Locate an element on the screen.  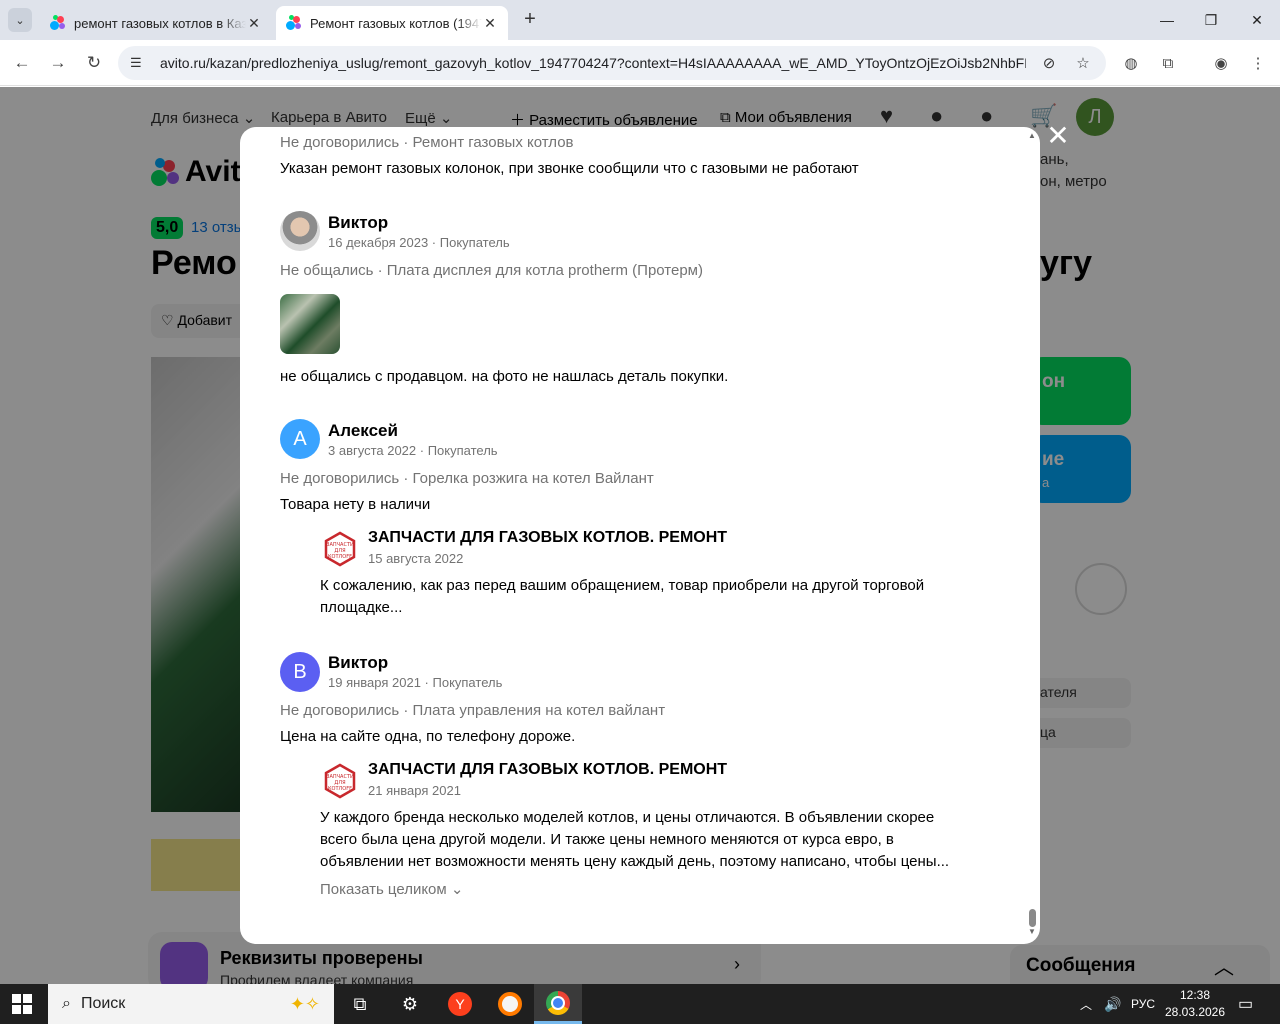
reload-icon: ↻ is located at coordinates (94, 63).